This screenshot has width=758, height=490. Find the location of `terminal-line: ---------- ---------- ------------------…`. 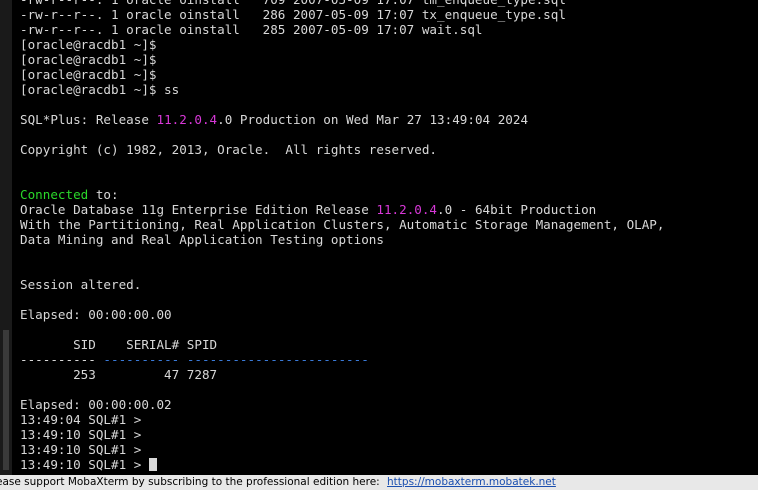

terminal-line: ---------- ---------- ------------------… is located at coordinates (389, 359).